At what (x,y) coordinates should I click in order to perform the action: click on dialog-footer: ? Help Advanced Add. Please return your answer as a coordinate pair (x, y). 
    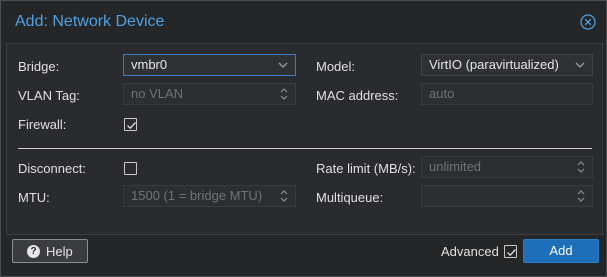
    Looking at the image, I should click on (303, 255).